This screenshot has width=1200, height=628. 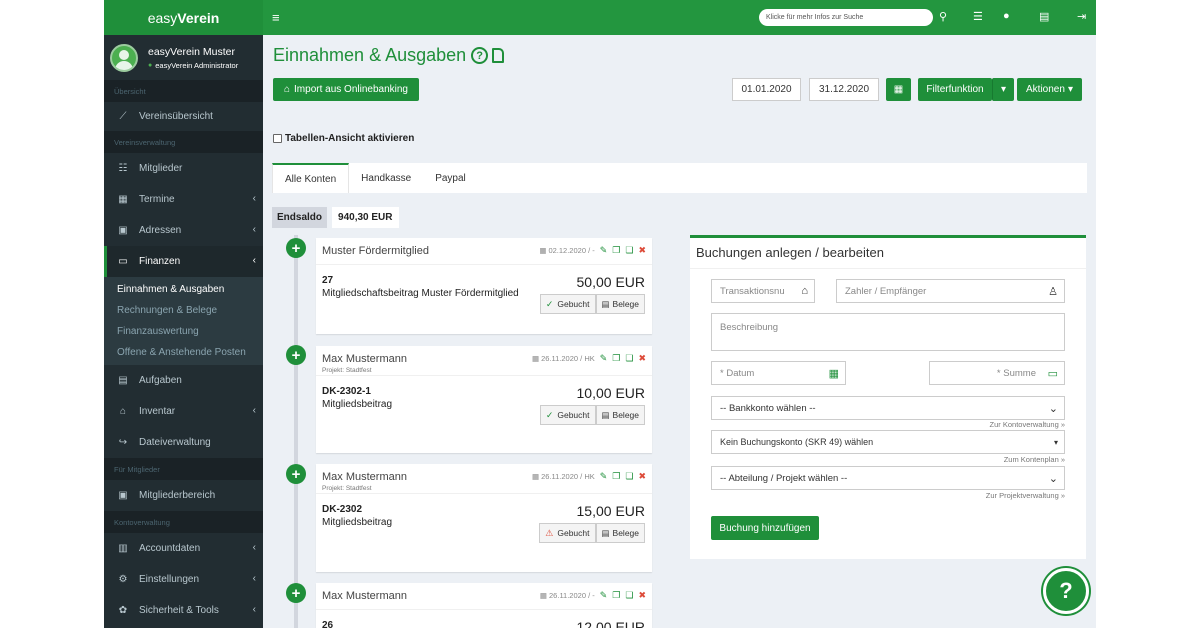 I want to click on avatar, so click(x=124, y=57).